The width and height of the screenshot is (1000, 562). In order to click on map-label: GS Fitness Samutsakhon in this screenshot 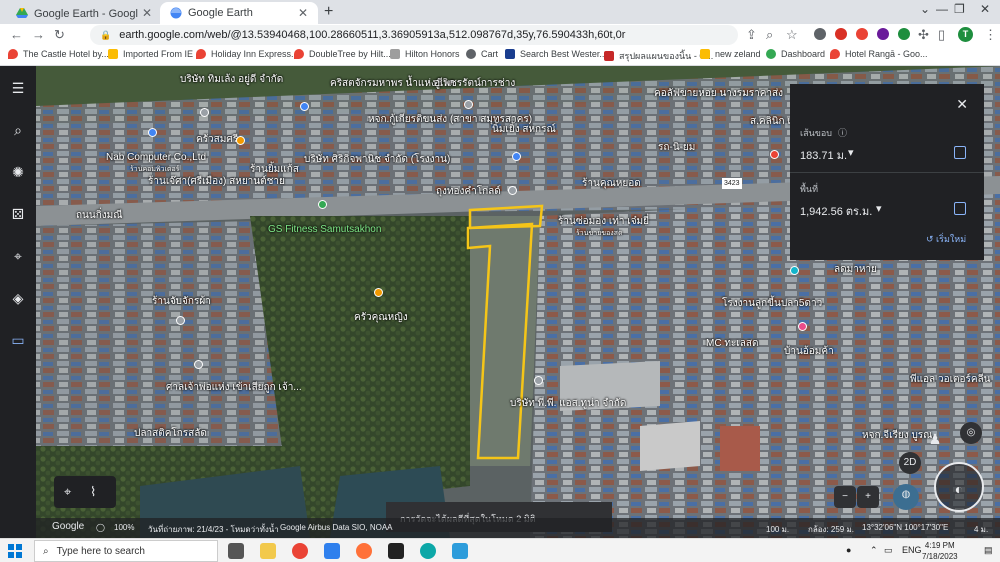, I will do `click(324, 229)`.